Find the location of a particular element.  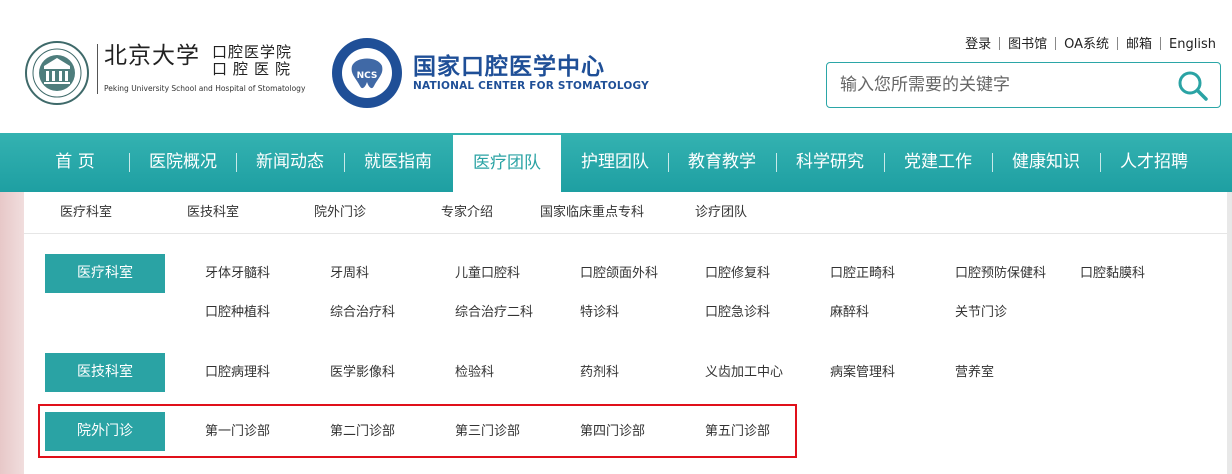

nav-medical-guide: 就医指南 is located at coordinates (398, 162).